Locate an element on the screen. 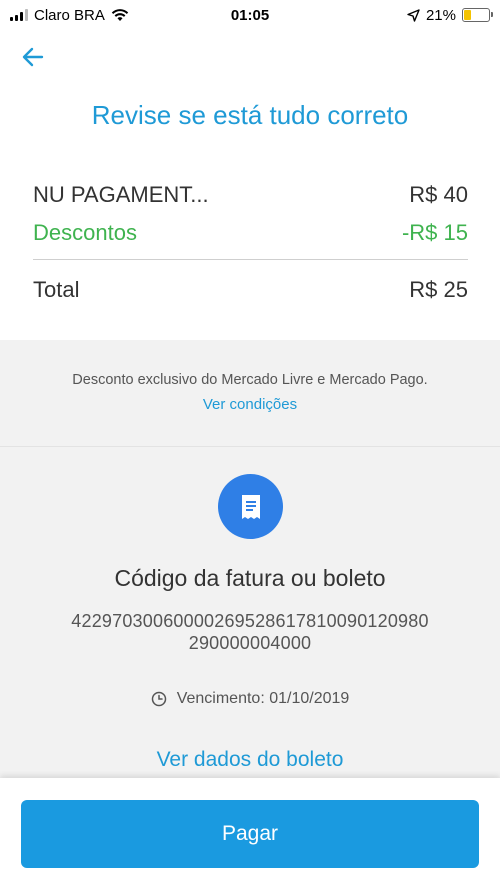 The height and width of the screenshot is (889, 500). wifi-icon is located at coordinates (120, 15).